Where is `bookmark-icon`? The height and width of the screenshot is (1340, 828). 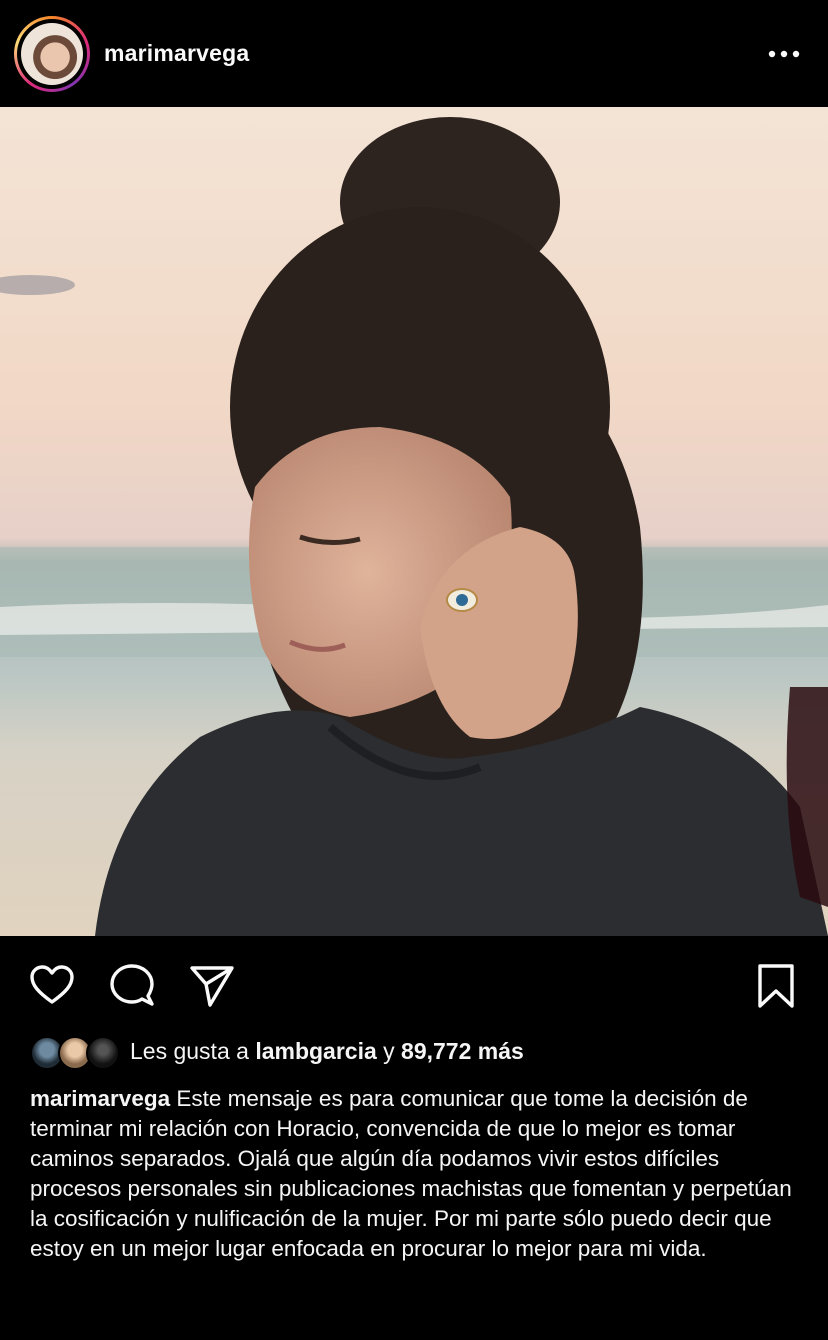
bookmark-icon is located at coordinates (776, 986).